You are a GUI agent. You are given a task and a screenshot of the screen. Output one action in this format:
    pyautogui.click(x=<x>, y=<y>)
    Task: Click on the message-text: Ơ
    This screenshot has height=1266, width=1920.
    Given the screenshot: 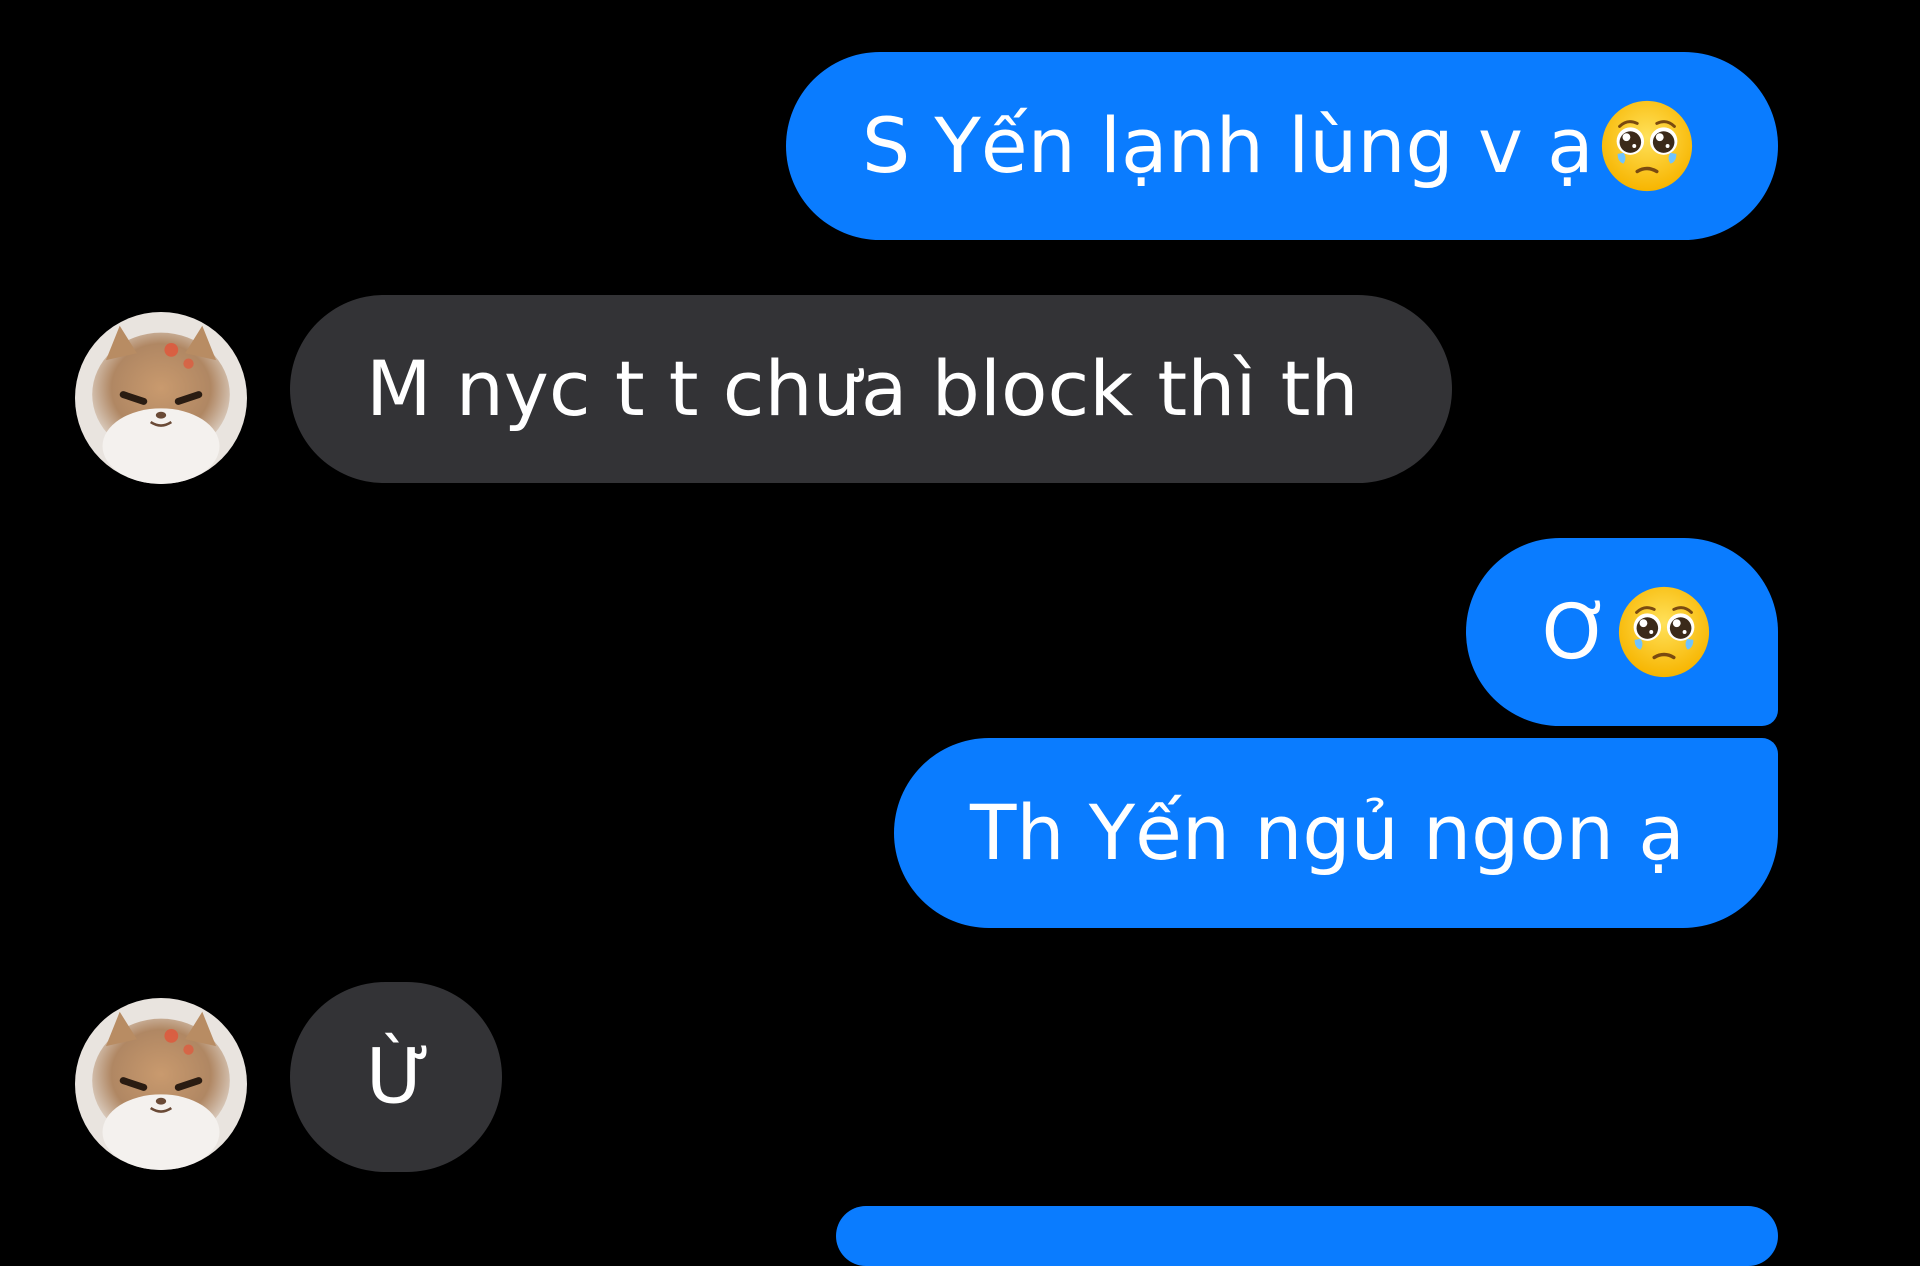 What is the action you would take?
    pyautogui.click(x=1577, y=631)
    